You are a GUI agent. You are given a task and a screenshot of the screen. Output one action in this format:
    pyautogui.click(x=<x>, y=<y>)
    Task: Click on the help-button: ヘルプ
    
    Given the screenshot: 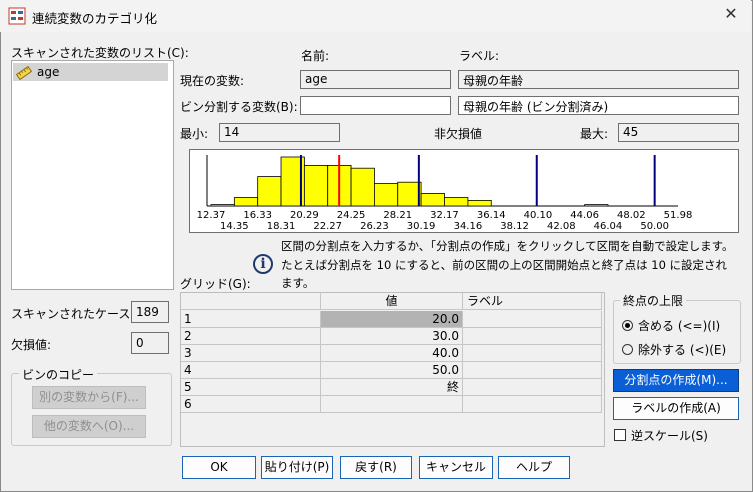 What is the action you would take?
    pyautogui.click(x=534, y=467)
    